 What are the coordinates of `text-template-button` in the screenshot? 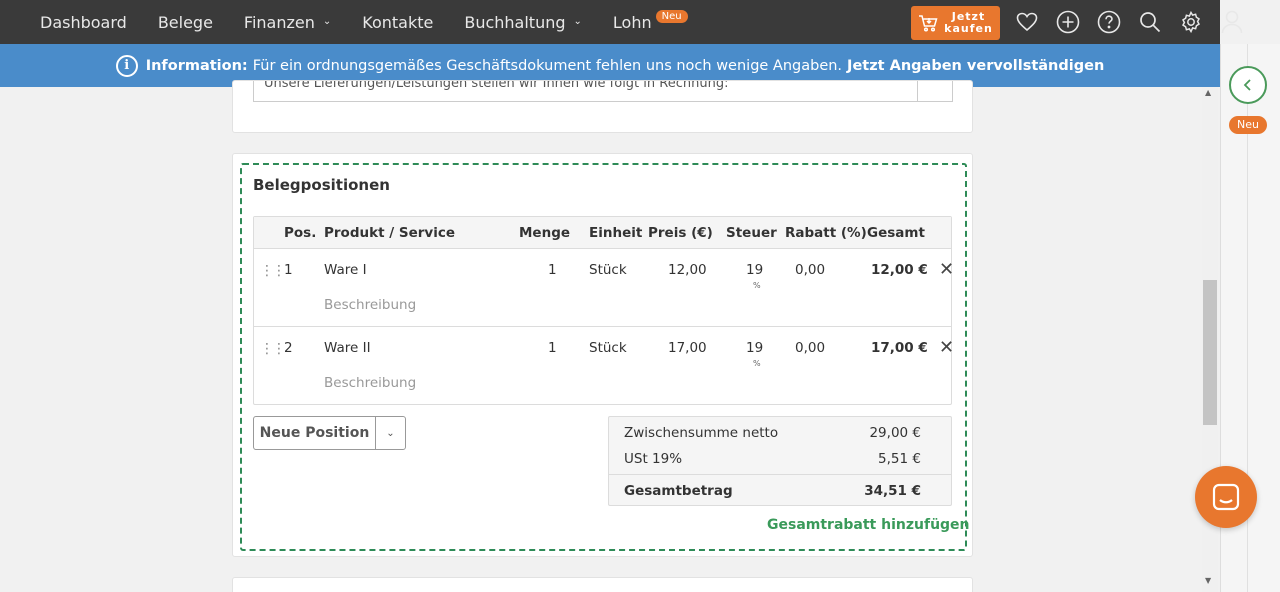 It's located at (935, 91).